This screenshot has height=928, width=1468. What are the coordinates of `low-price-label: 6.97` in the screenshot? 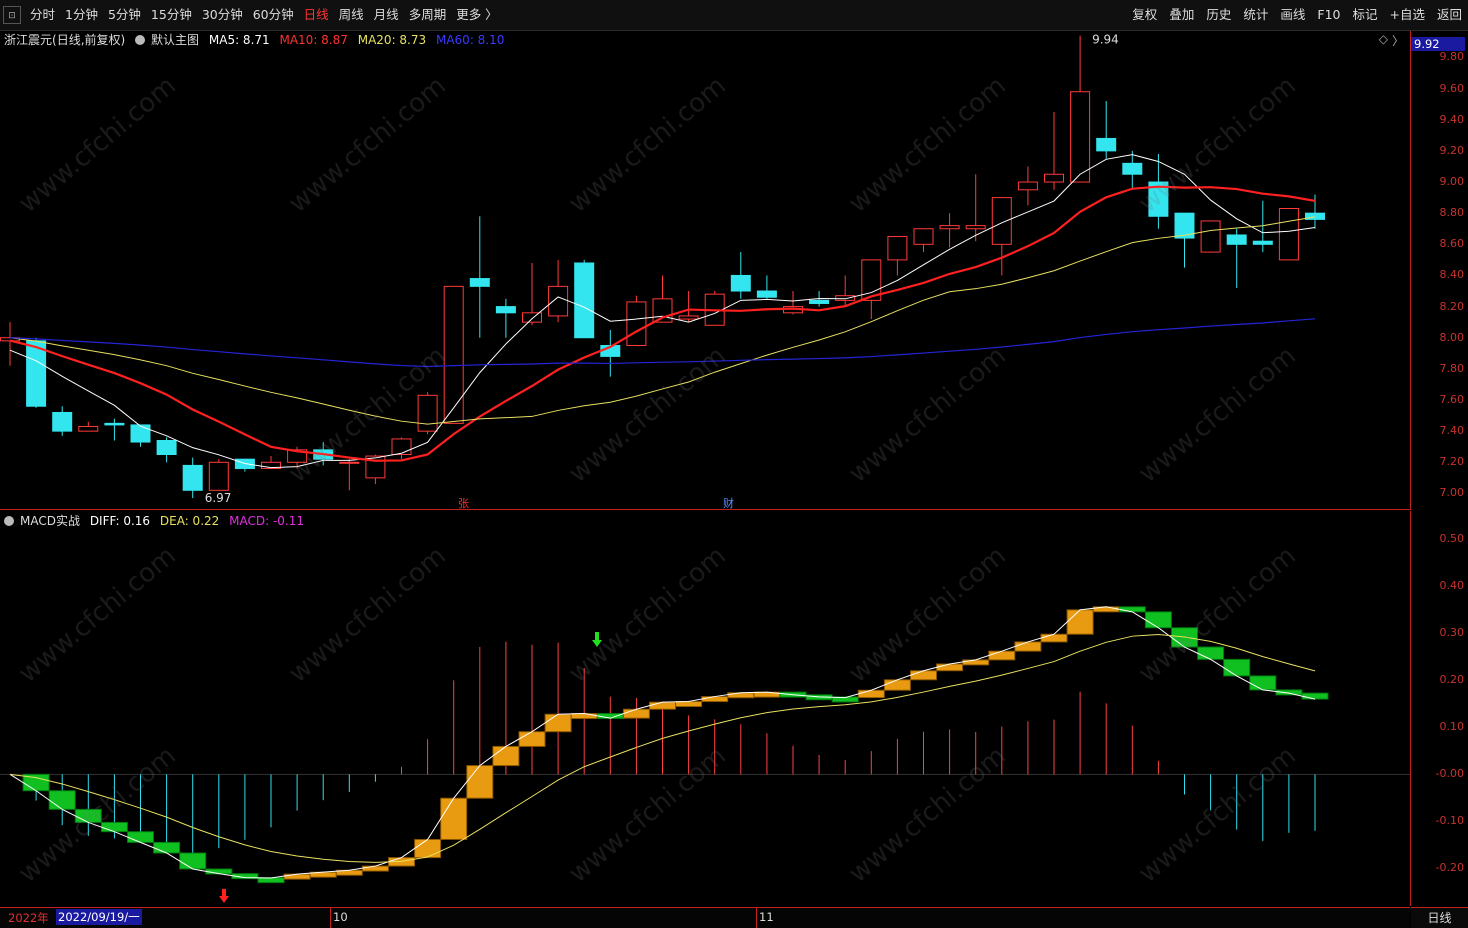 It's located at (218, 498).